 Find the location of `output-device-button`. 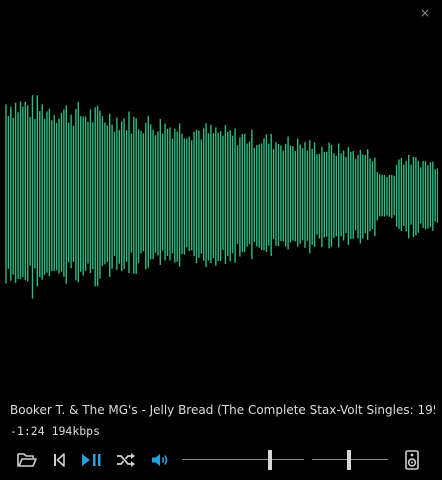

output-device-button is located at coordinates (412, 460).